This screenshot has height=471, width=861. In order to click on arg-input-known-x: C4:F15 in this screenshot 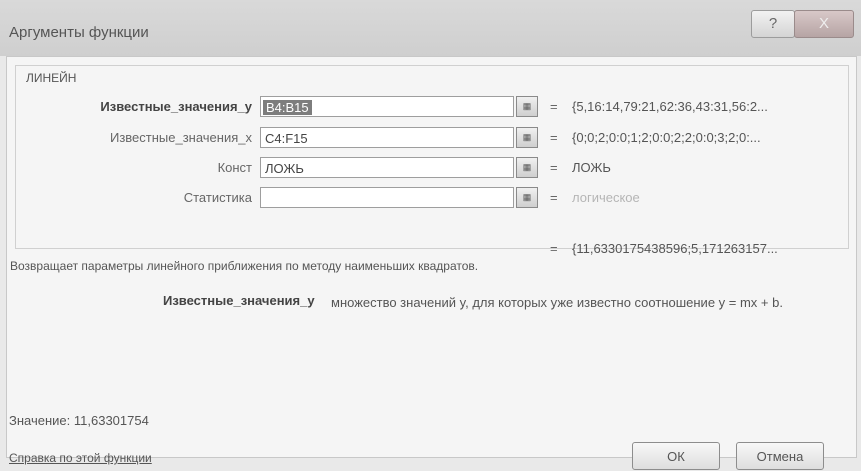, I will do `click(387, 137)`.